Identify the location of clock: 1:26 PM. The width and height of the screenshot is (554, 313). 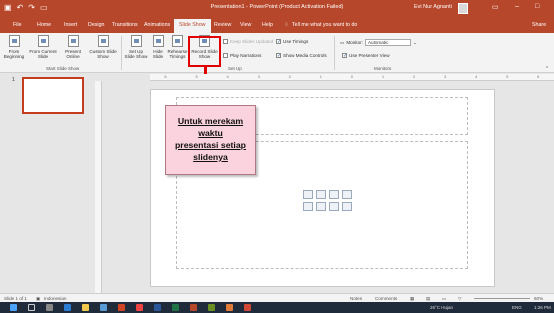
(542, 307).